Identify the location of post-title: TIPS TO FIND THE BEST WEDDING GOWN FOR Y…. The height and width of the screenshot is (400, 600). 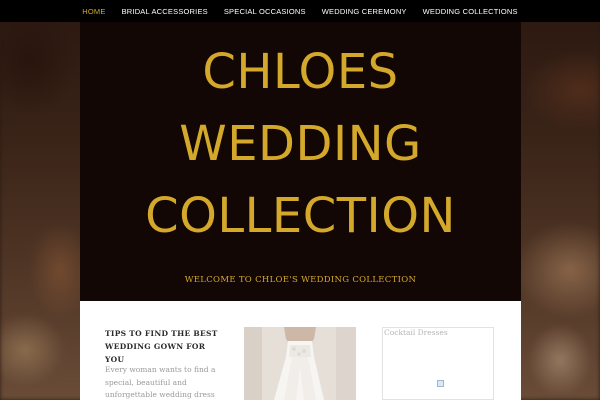
(165, 346).